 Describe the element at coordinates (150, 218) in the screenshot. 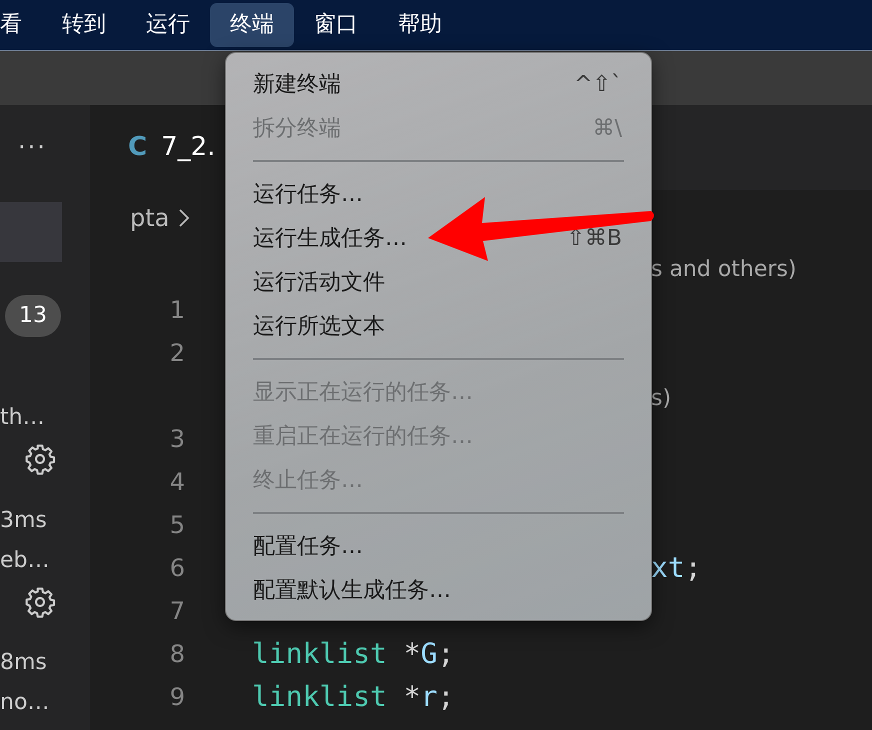

I see `breadcrumb-item: pta` at that location.